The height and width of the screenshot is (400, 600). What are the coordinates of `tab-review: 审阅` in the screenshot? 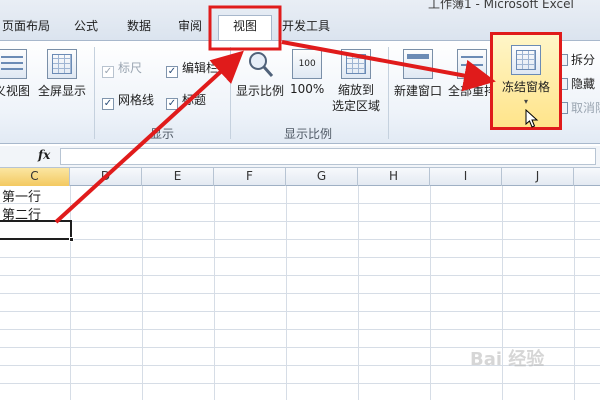 It's located at (190, 27).